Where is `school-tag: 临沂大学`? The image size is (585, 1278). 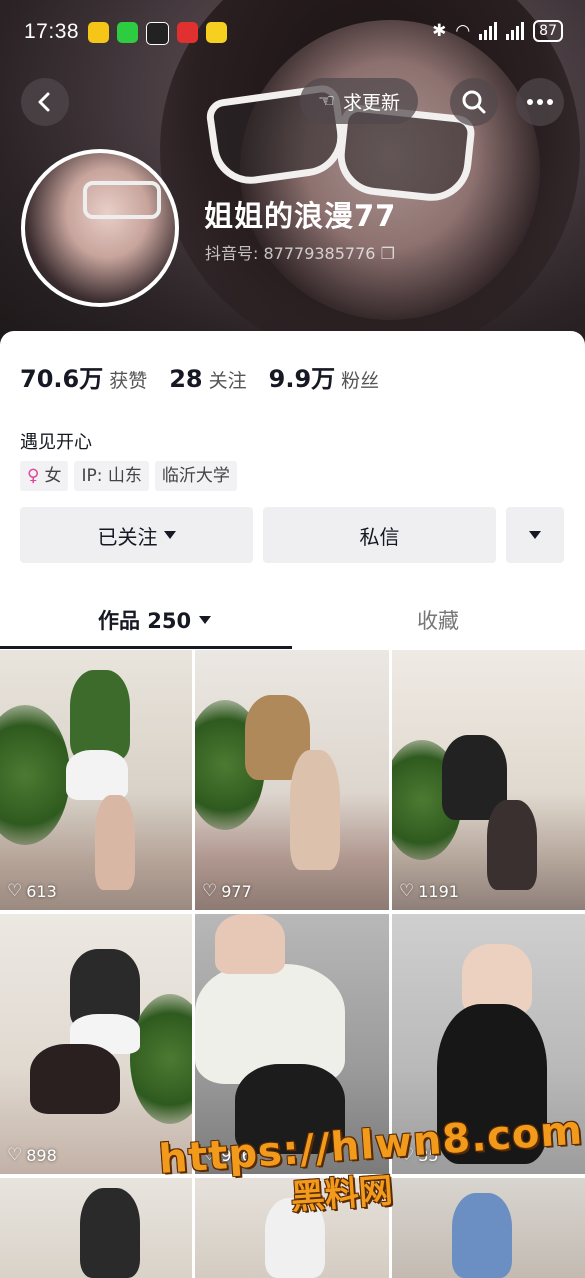 school-tag: 临沂大学 is located at coordinates (195, 476).